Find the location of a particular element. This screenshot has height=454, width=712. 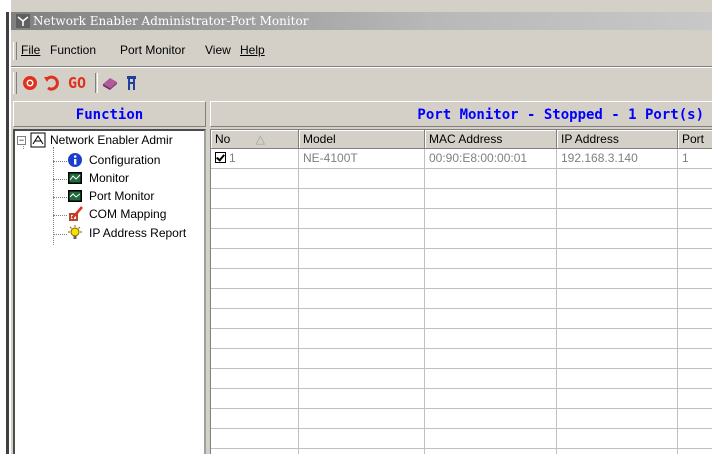

column-headers: No △ Model MAC Address IP Address Port is located at coordinates (461, 139).